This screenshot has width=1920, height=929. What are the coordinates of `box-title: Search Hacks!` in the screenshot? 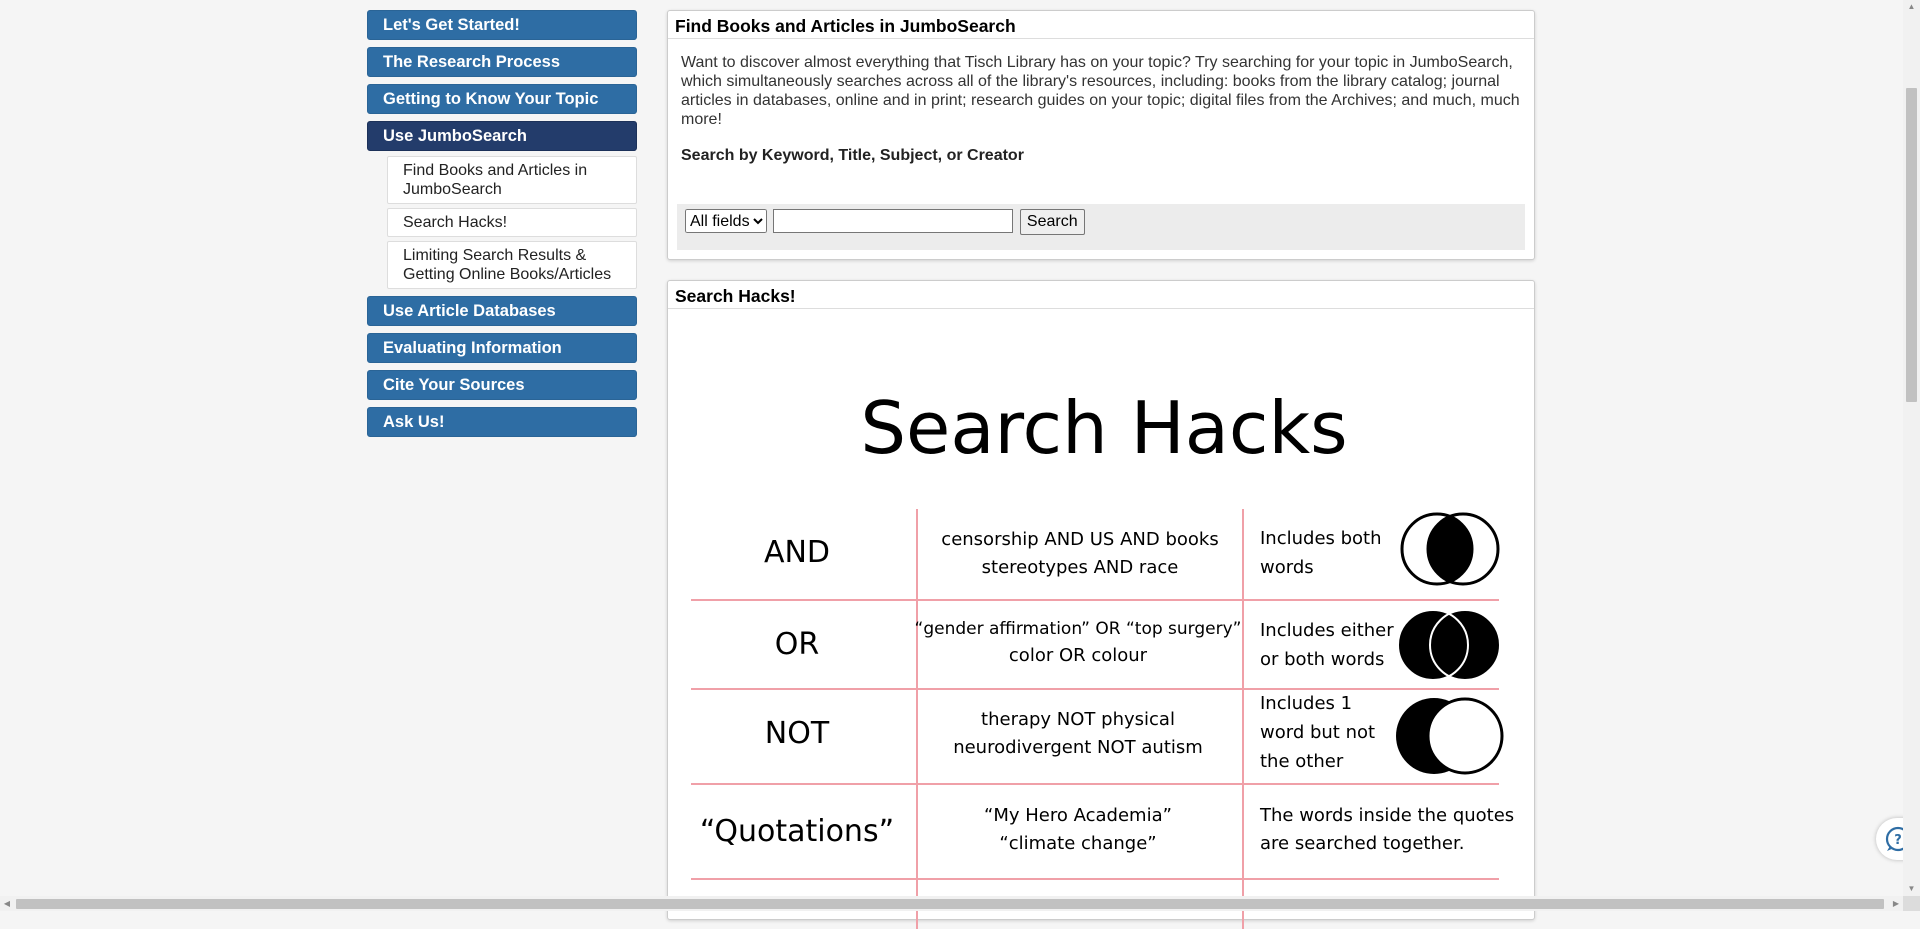 It's located at (1101, 295).